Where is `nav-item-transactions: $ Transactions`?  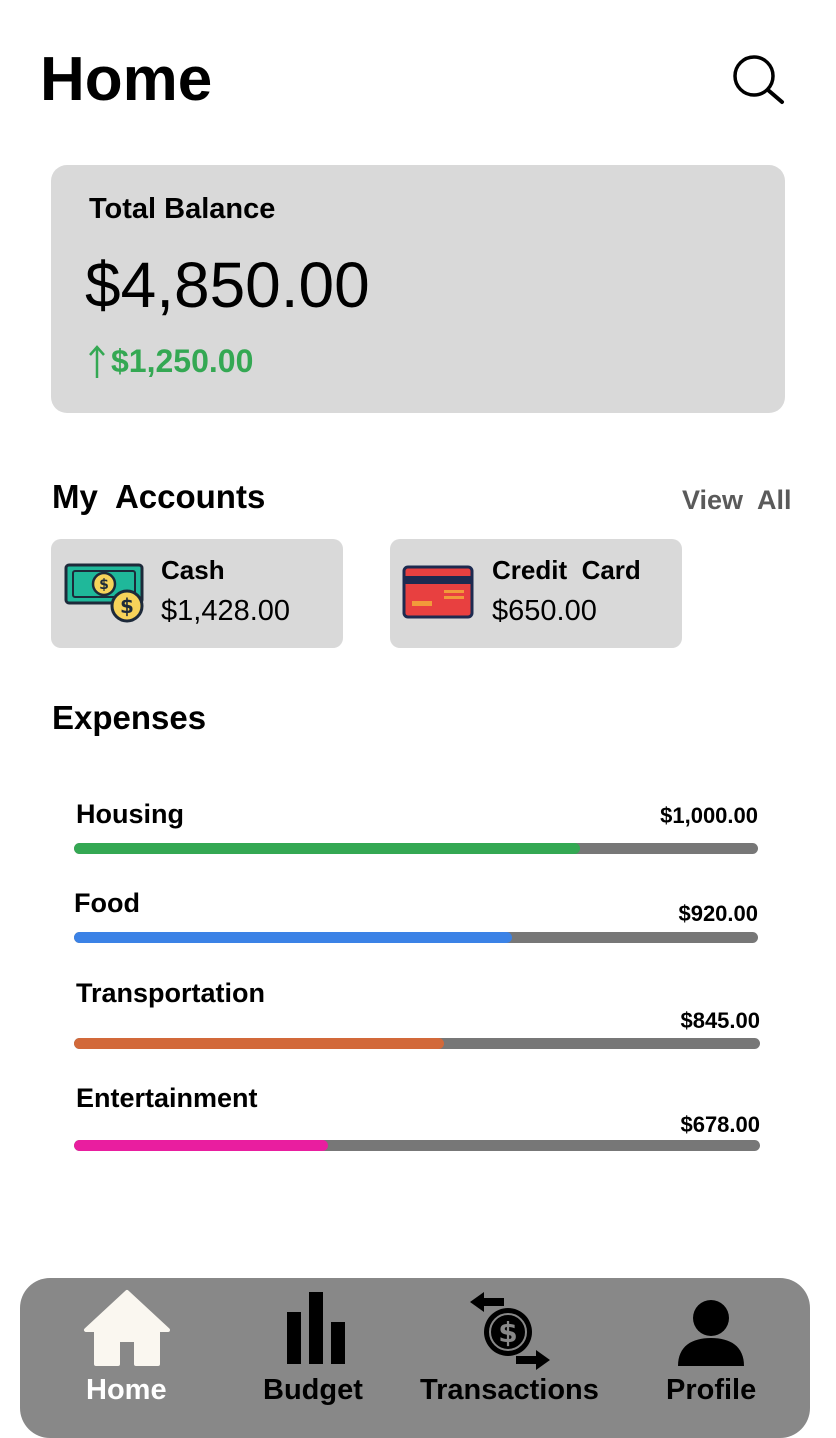
nav-item-transactions: $ Transactions is located at coordinates (518, 1348).